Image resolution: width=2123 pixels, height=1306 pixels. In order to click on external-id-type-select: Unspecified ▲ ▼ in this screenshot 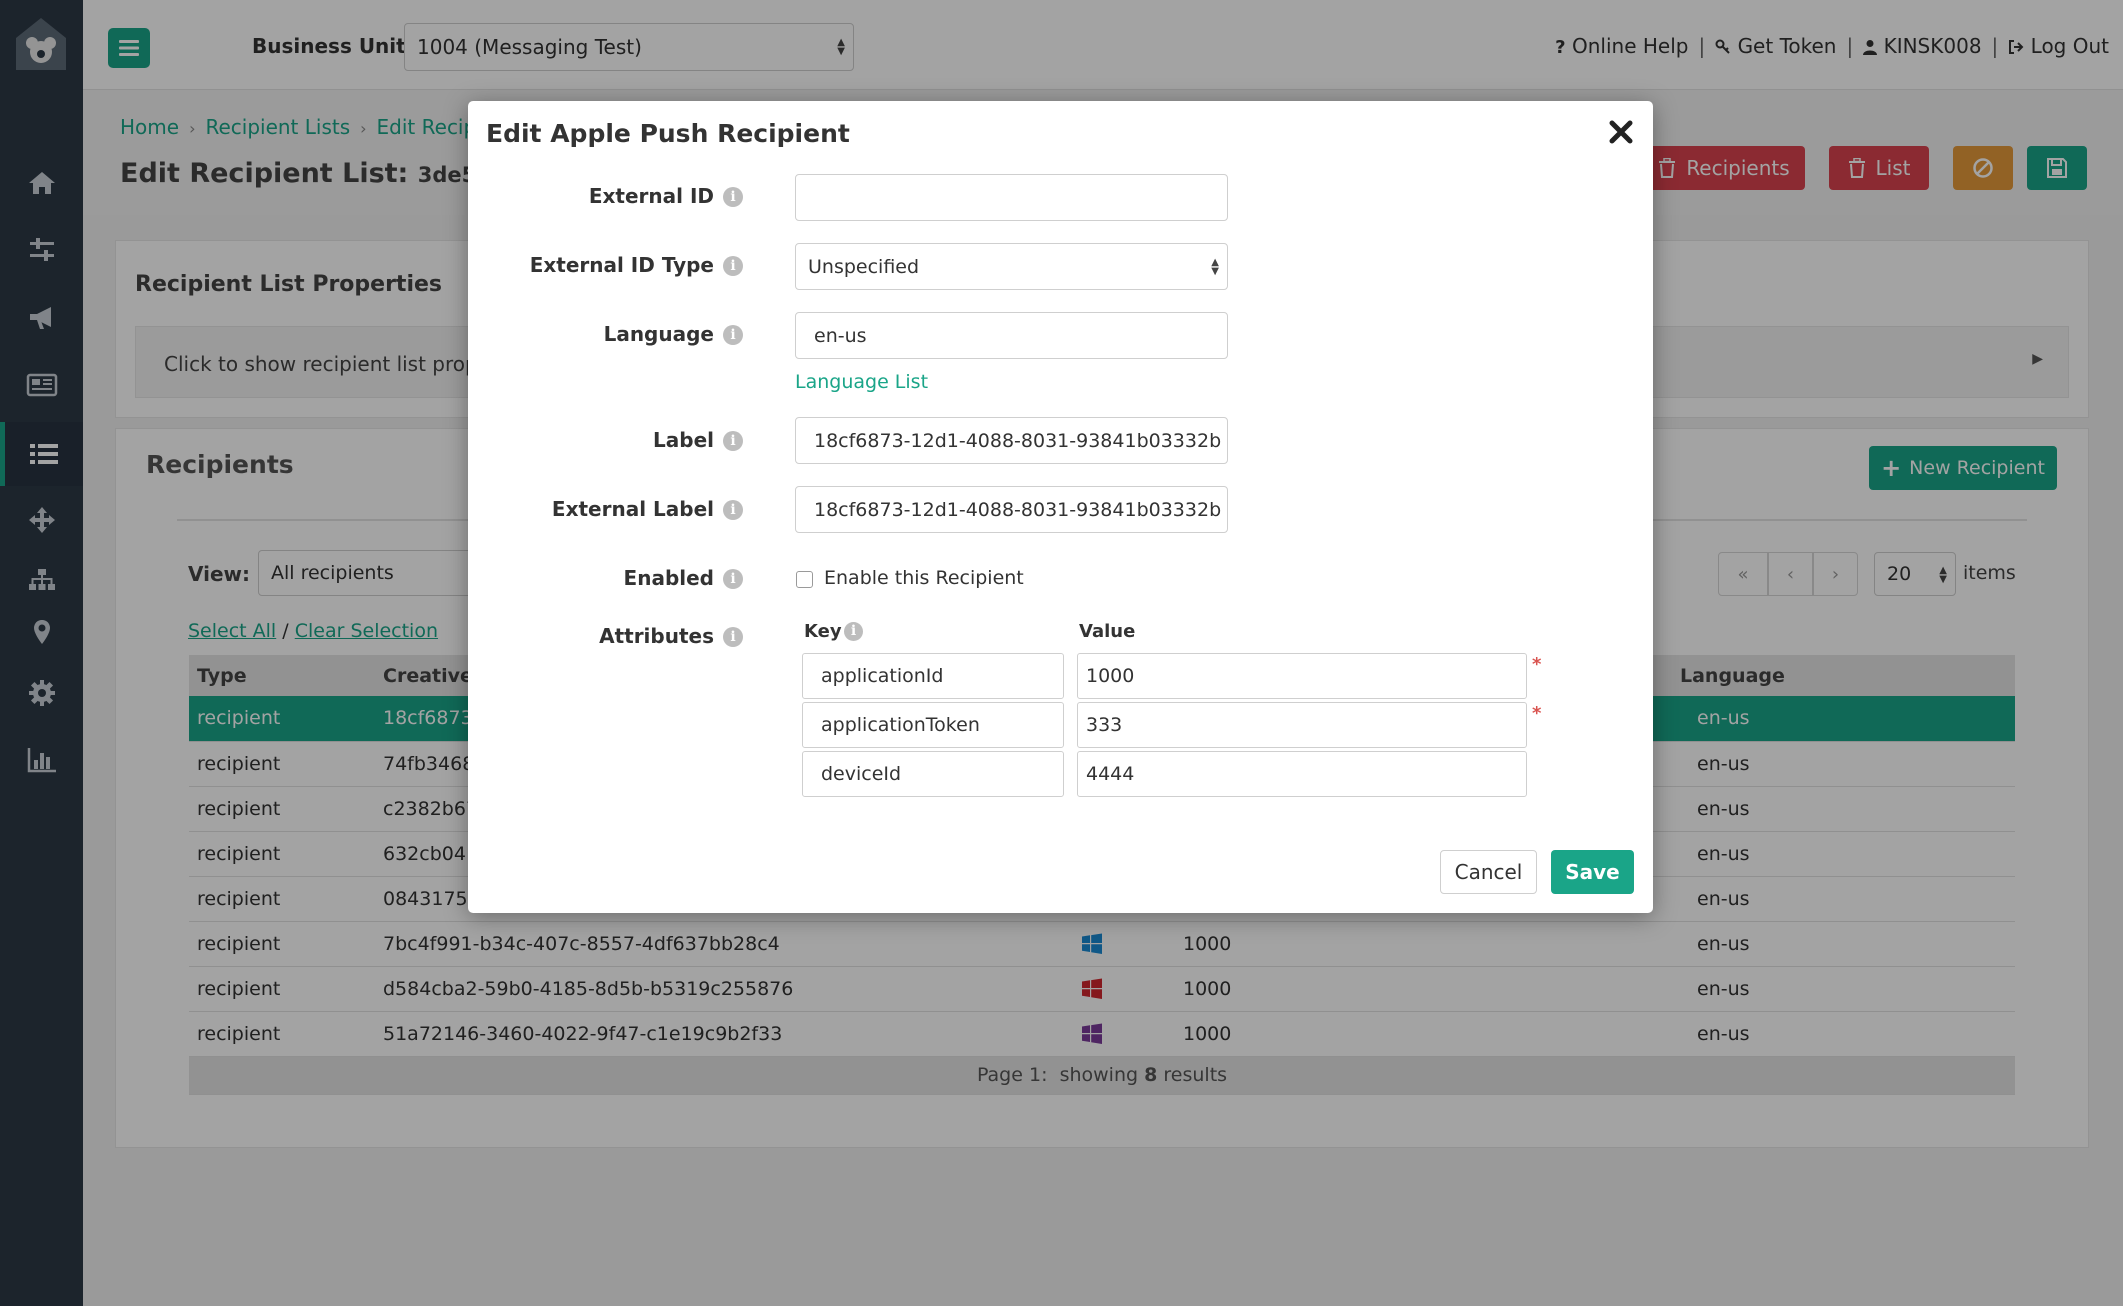, I will do `click(1011, 266)`.